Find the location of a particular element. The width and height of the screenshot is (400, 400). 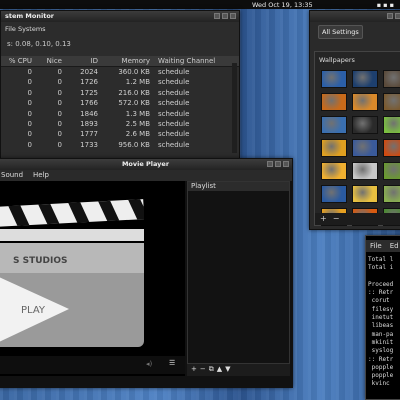

cell-memory: 2.5 MB is located at coordinates (137, 123).